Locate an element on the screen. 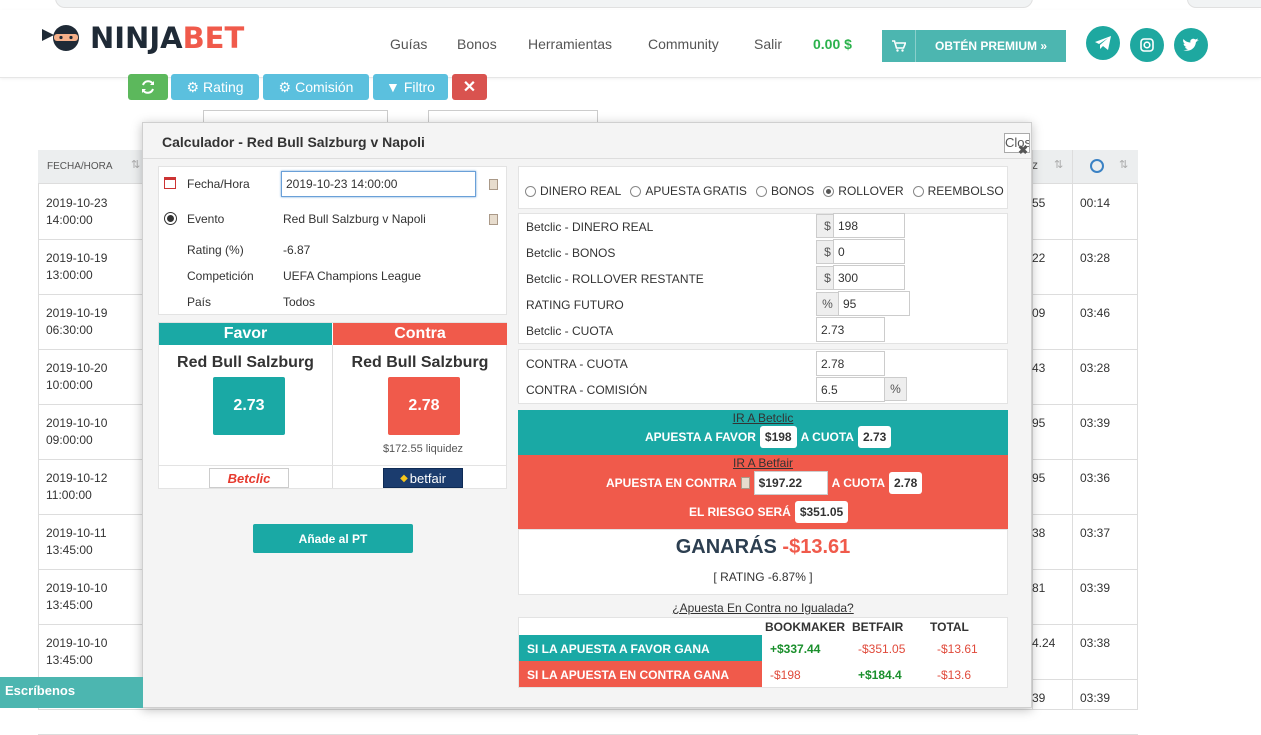 The width and height of the screenshot is (1261, 735). cell-time-left: 03:28 is located at coordinates (1095, 368).